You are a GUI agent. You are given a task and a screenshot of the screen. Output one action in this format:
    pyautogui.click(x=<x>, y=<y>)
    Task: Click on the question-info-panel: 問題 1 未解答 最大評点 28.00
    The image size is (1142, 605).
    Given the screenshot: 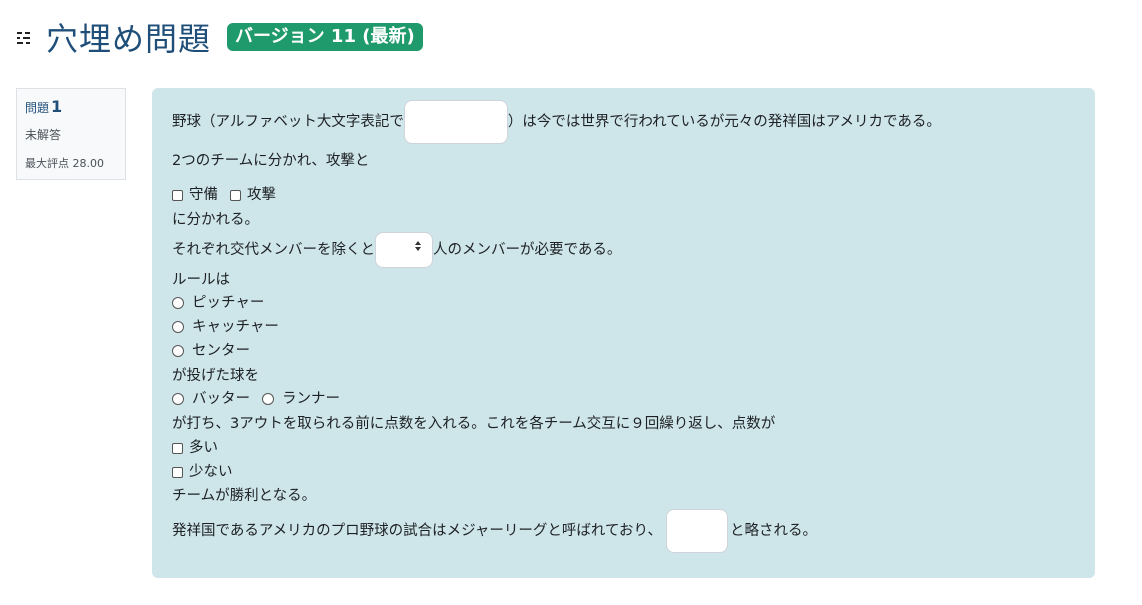 What is the action you would take?
    pyautogui.click(x=71, y=134)
    